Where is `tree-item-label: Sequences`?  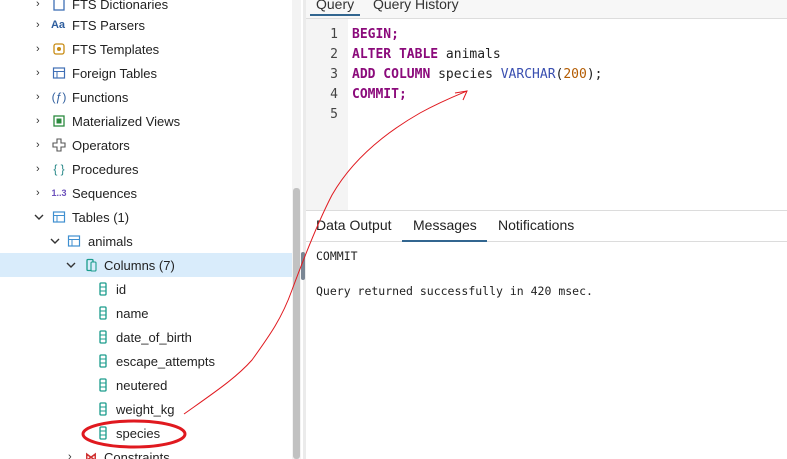
tree-item-label: Sequences is located at coordinates (105, 193).